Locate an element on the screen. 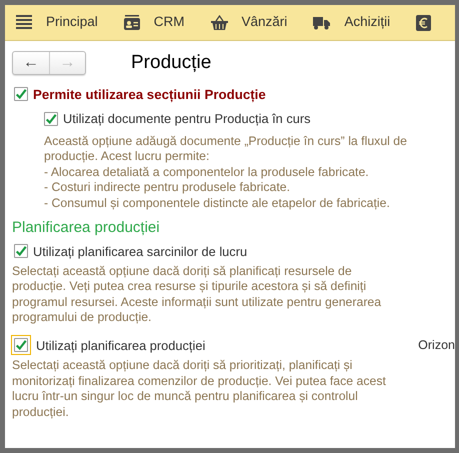  field-label: Orizon is located at coordinates (436, 345).